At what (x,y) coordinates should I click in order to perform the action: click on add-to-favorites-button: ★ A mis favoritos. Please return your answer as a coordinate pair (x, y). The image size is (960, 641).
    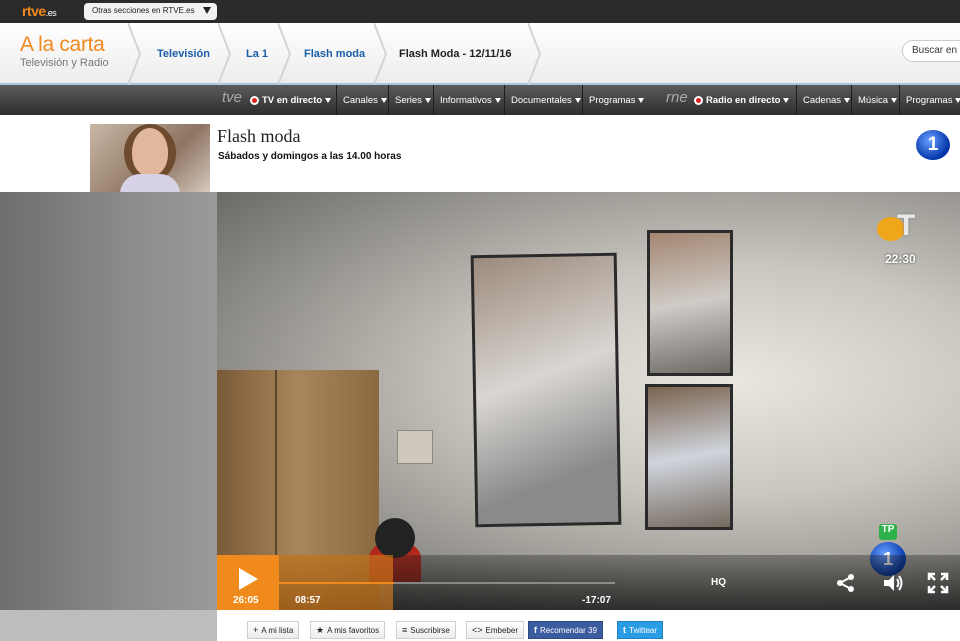
    Looking at the image, I should click on (348, 630).